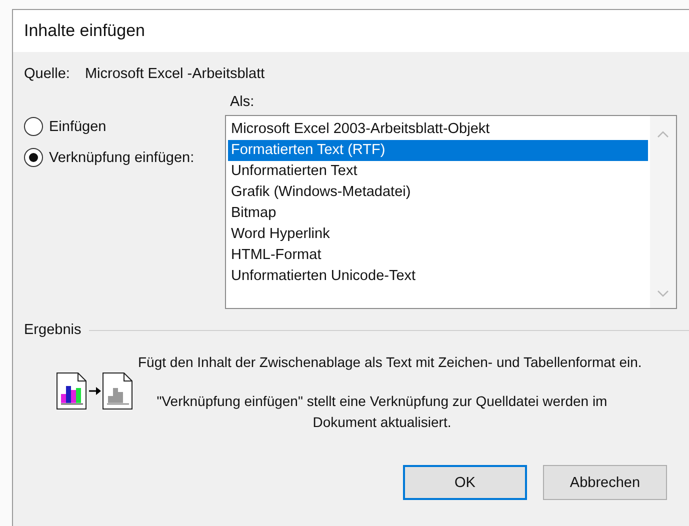 This screenshot has width=689, height=526. I want to click on list-item: Formatierten Text (RTF), so click(438, 150).